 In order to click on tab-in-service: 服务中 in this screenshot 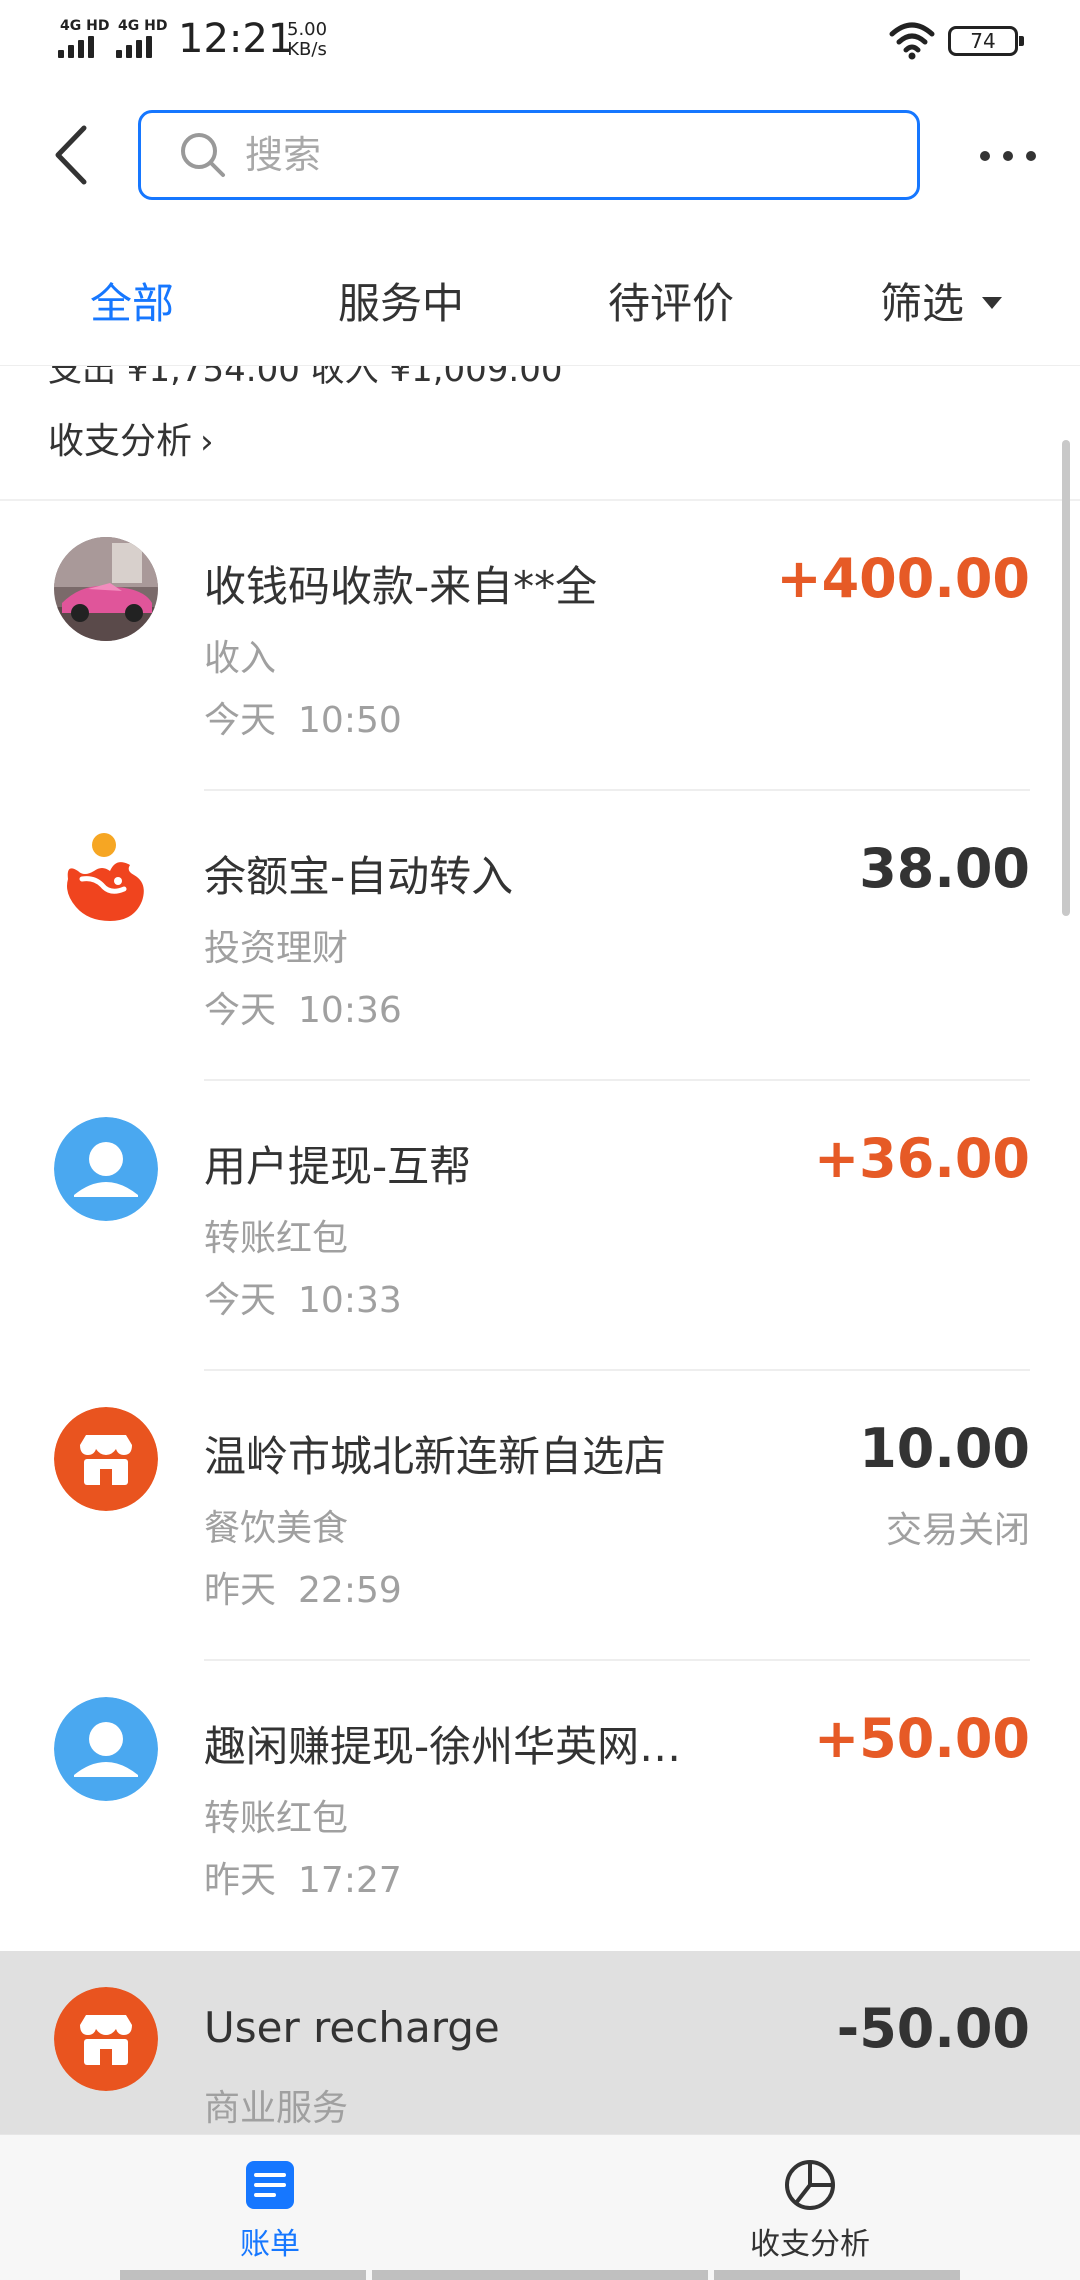, I will do `click(401, 300)`.